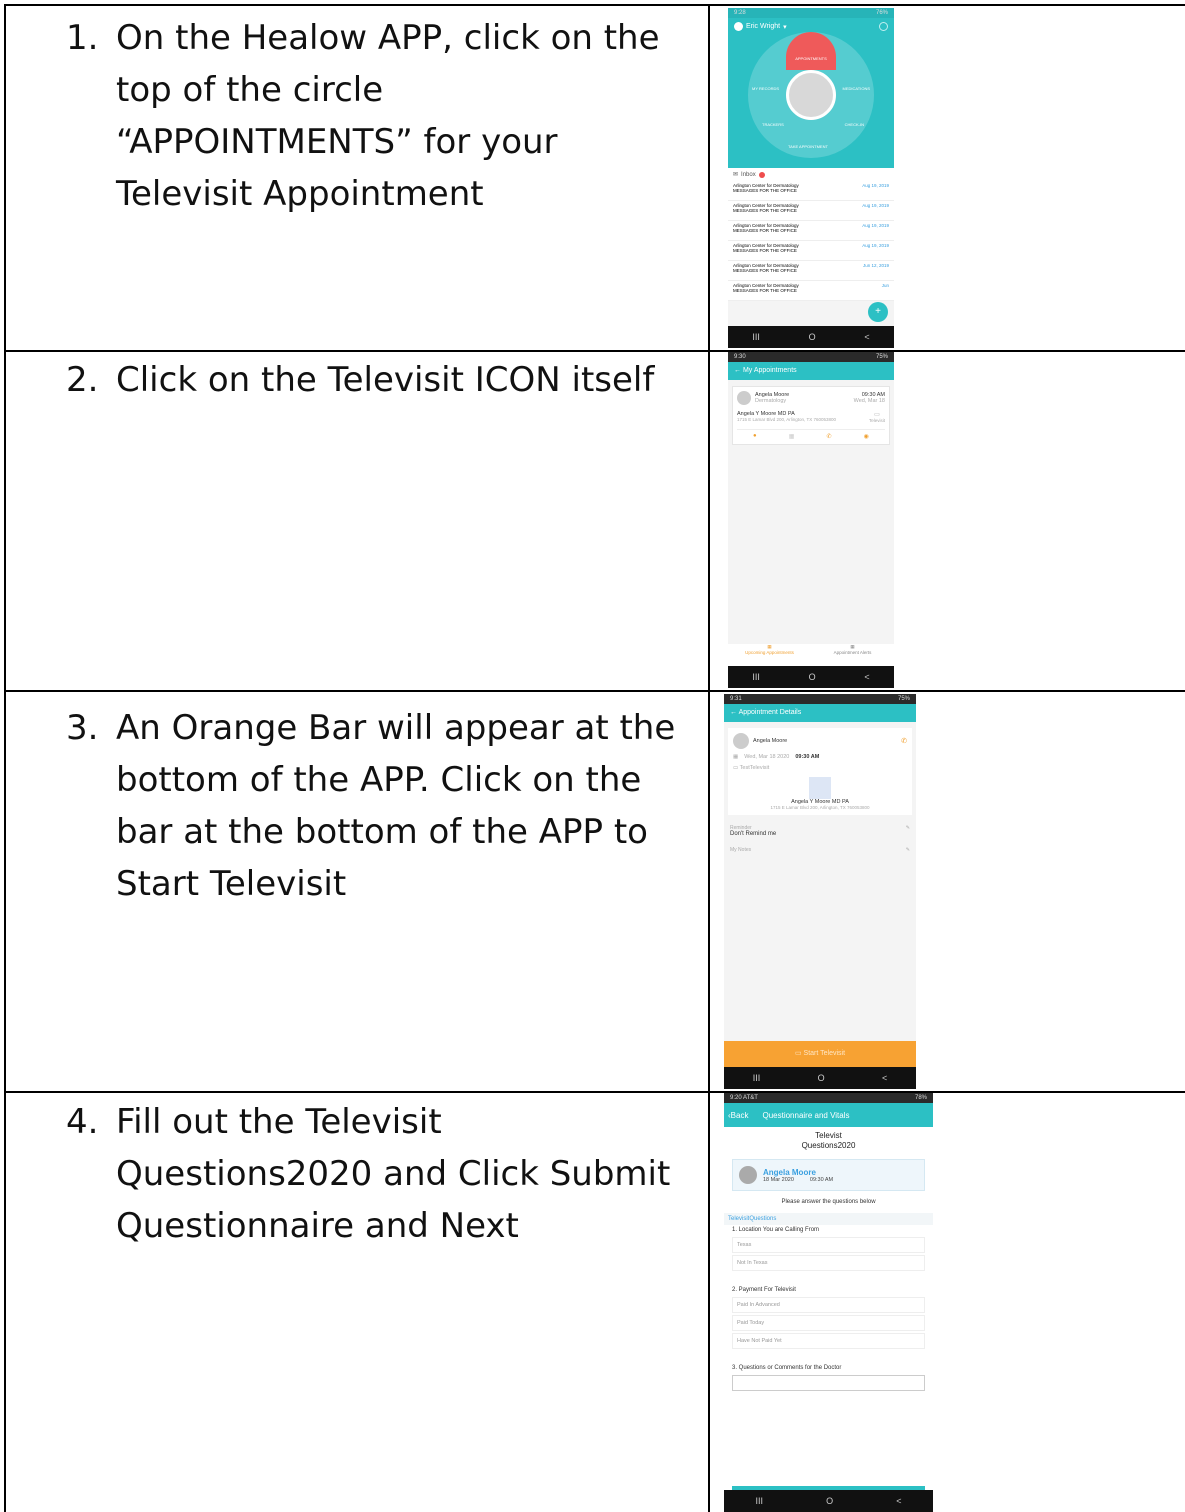 This screenshot has height=1512, width=1185. Describe the element at coordinates (778, 1179) in the screenshot. I see `appointment-date: 18 Mar 2020` at that location.